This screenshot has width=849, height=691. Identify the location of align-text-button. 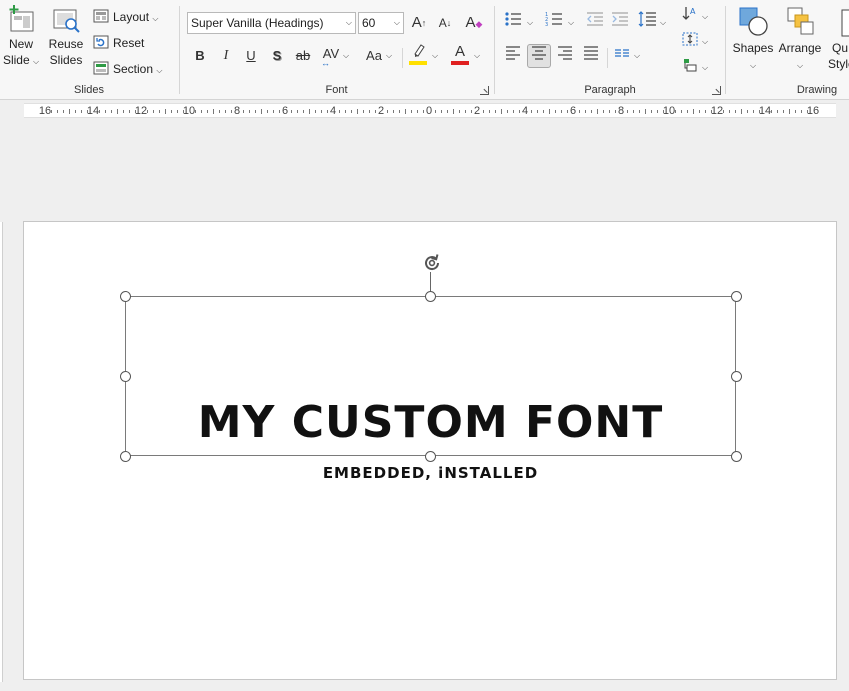
(690, 42).